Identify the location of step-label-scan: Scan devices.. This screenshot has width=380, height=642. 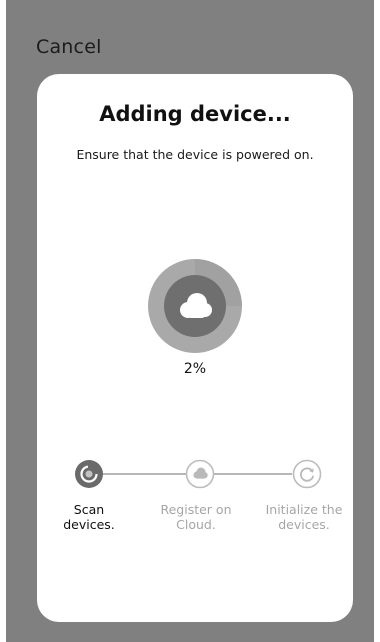
(89, 517).